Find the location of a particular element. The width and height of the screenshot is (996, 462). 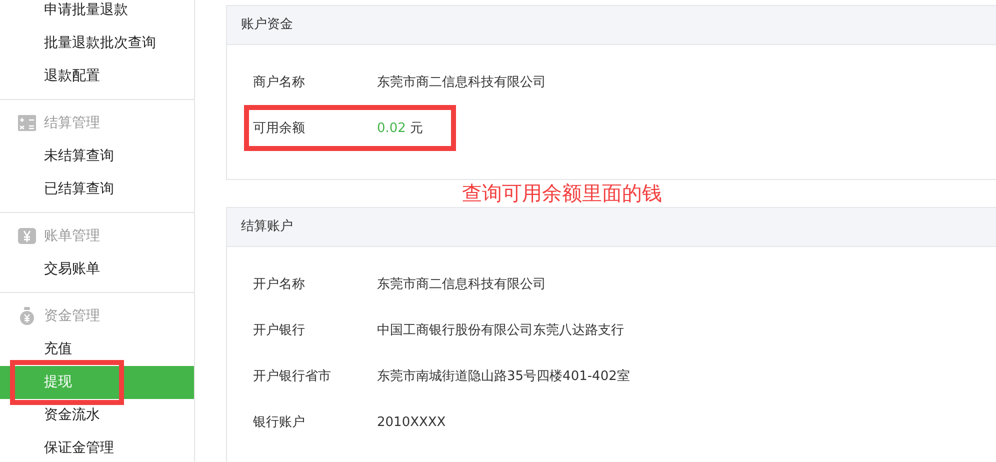

field-label: 开户银行 is located at coordinates (279, 330).